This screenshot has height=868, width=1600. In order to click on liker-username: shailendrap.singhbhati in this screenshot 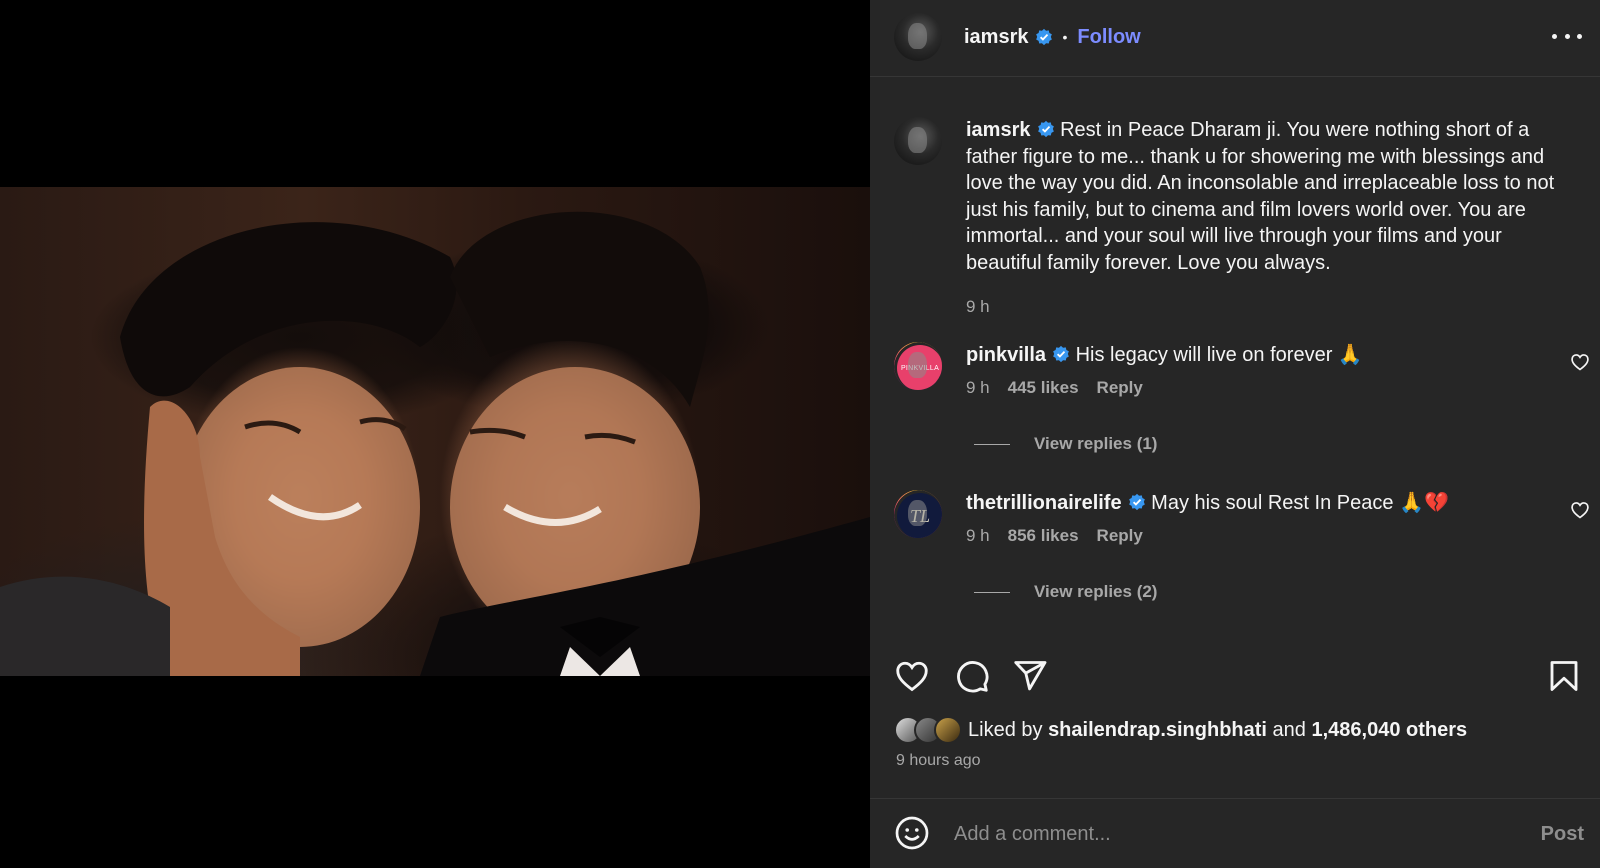, I will do `click(1157, 730)`.